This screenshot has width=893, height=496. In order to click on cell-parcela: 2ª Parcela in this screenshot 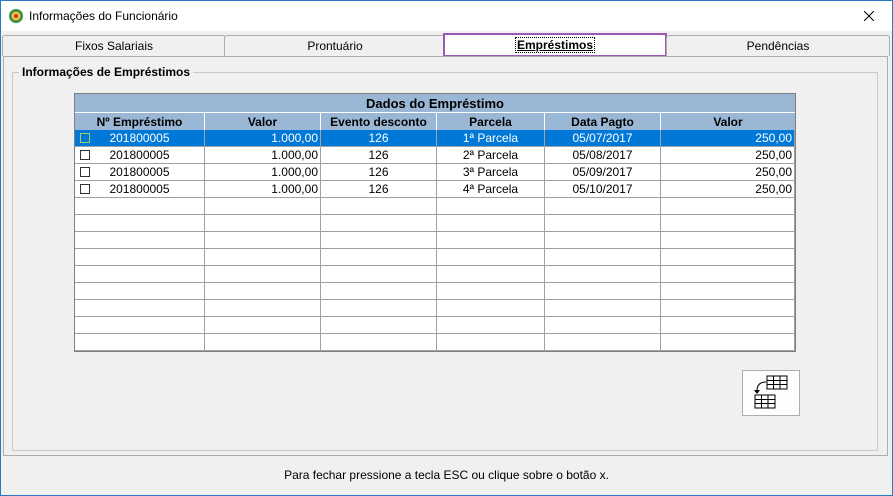, I will do `click(491, 155)`.